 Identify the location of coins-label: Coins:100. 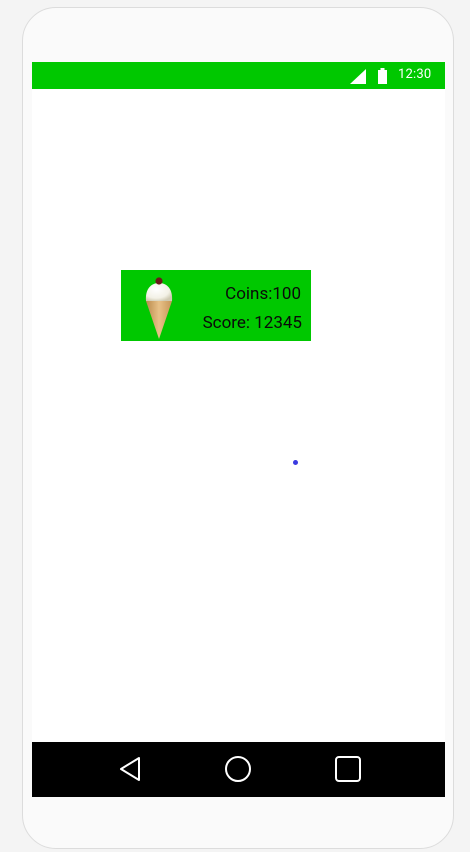
(263, 294).